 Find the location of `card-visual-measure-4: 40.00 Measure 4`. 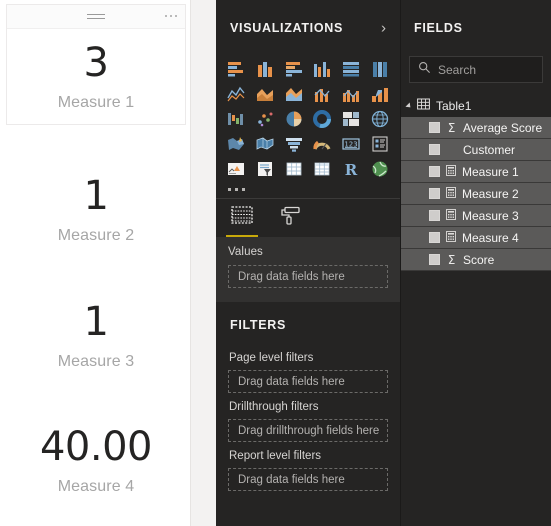

card-visual-measure-4: 40.00 Measure 4 is located at coordinates (96, 461).